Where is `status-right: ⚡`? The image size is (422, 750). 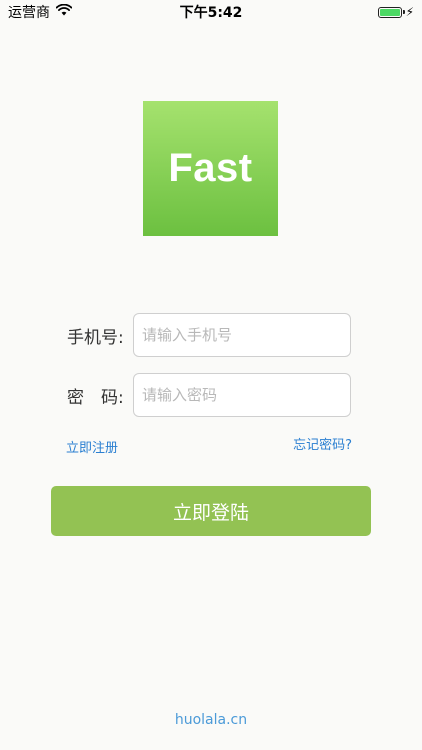 status-right: ⚡ is located at coordinates (399, 12).